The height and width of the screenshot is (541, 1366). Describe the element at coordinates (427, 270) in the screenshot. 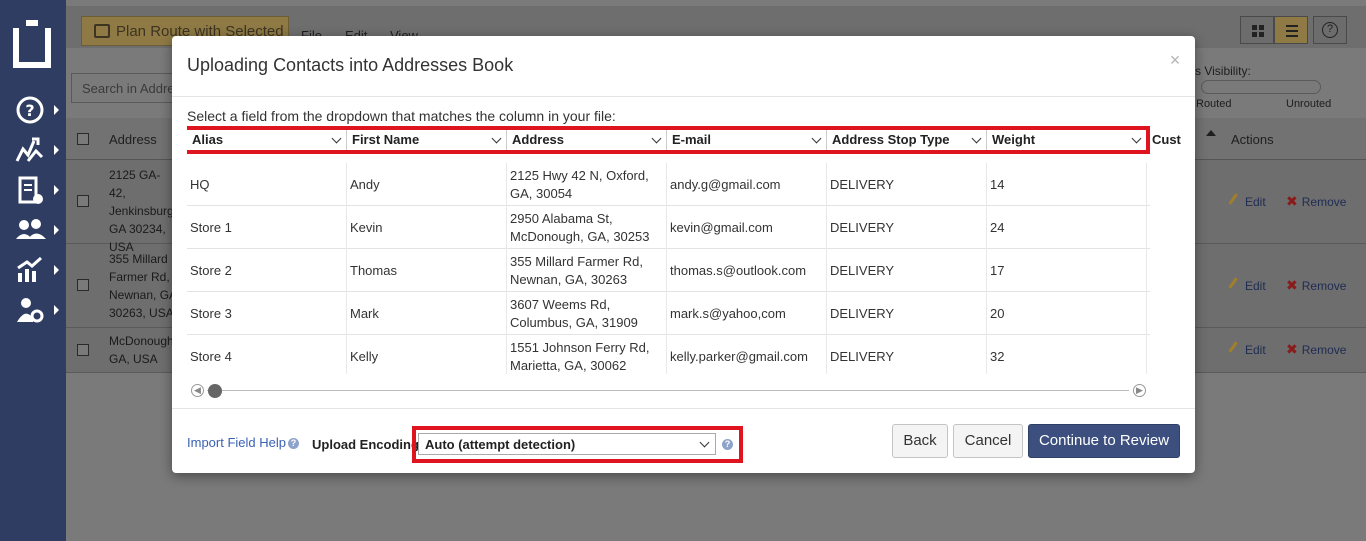

I see `preview-cell: Thomas` at that location.